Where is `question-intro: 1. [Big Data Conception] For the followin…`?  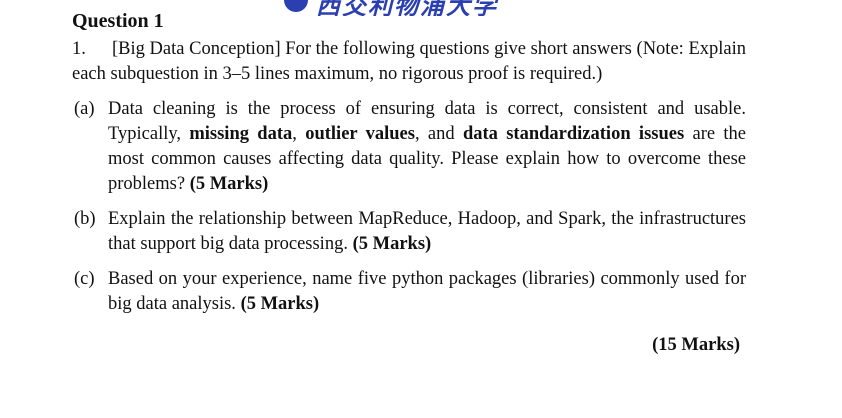
question-intro: 1. [Big Data Conception] For the followin… is located at coordinates (409, 62).